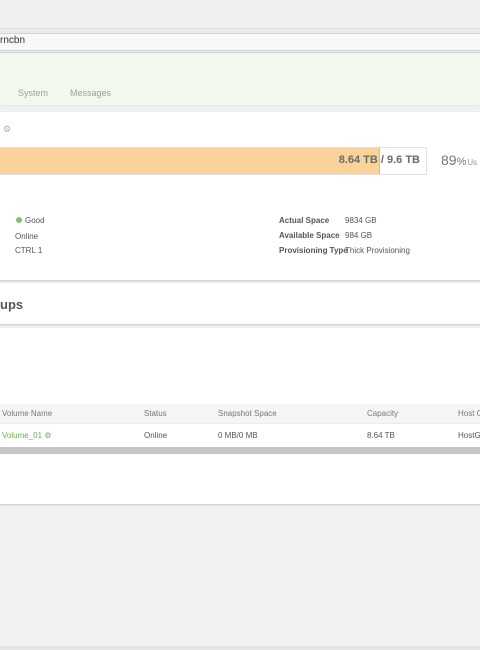 This screenshot has width=480, height=650. Describe the element at coordinates (29, 250) in the screenshot. I see `pool-controller: CTRL 1` at that location.